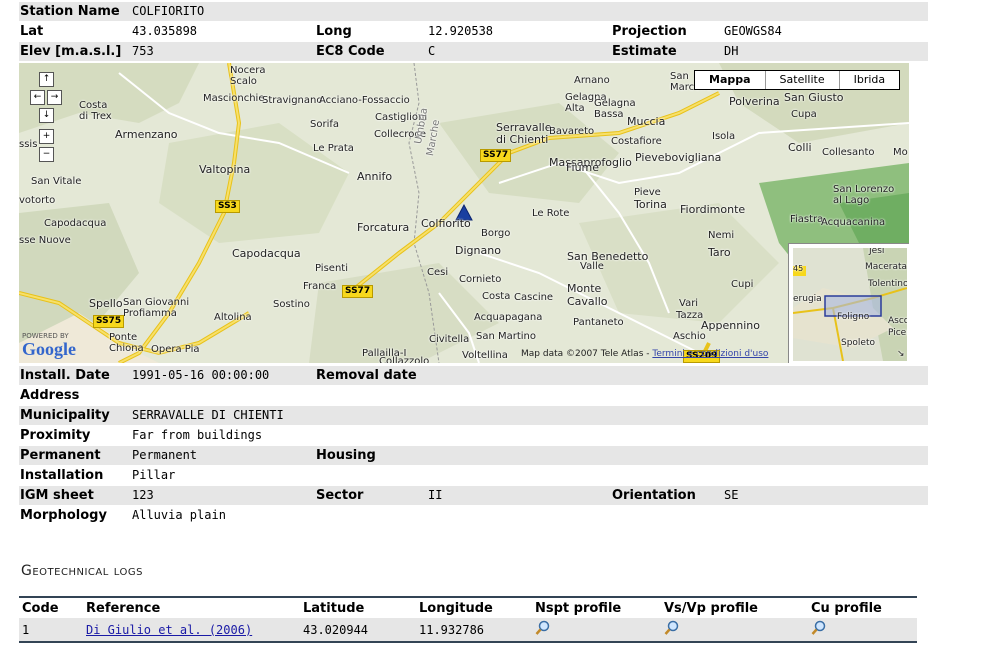  Describe the element at coordinates (721, 235) in the screenshot. I see `map-town-label: Nemi` at that location.